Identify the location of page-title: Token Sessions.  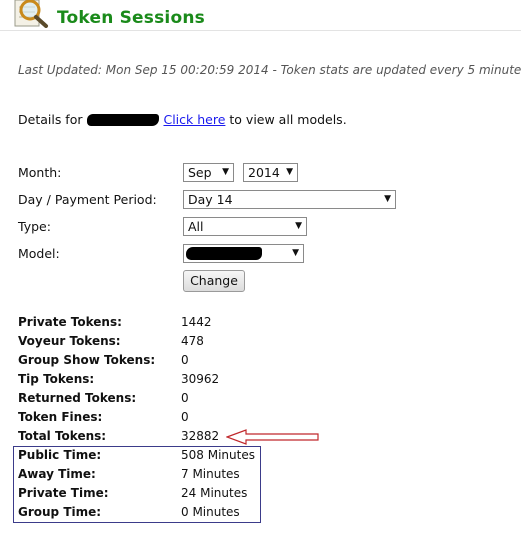
(131, 18).